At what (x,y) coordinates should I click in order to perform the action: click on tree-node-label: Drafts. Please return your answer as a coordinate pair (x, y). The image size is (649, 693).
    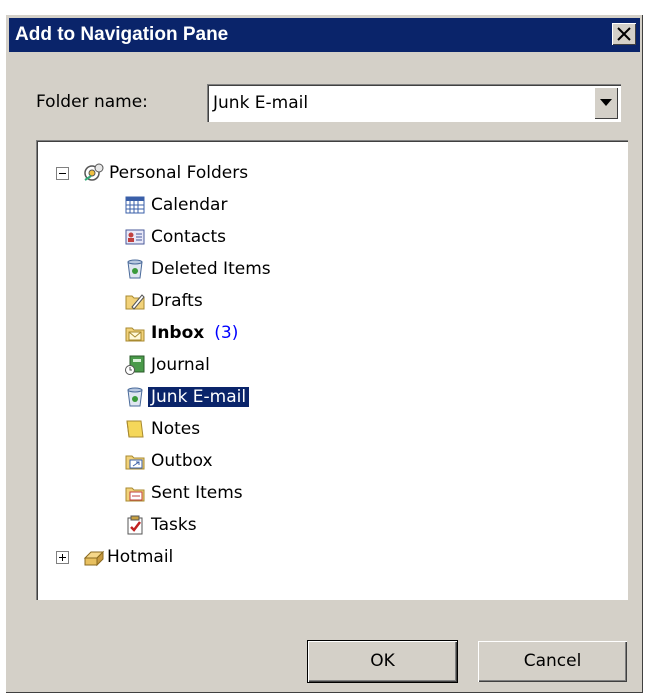
    Looking at the image, I should click on (177, 301).